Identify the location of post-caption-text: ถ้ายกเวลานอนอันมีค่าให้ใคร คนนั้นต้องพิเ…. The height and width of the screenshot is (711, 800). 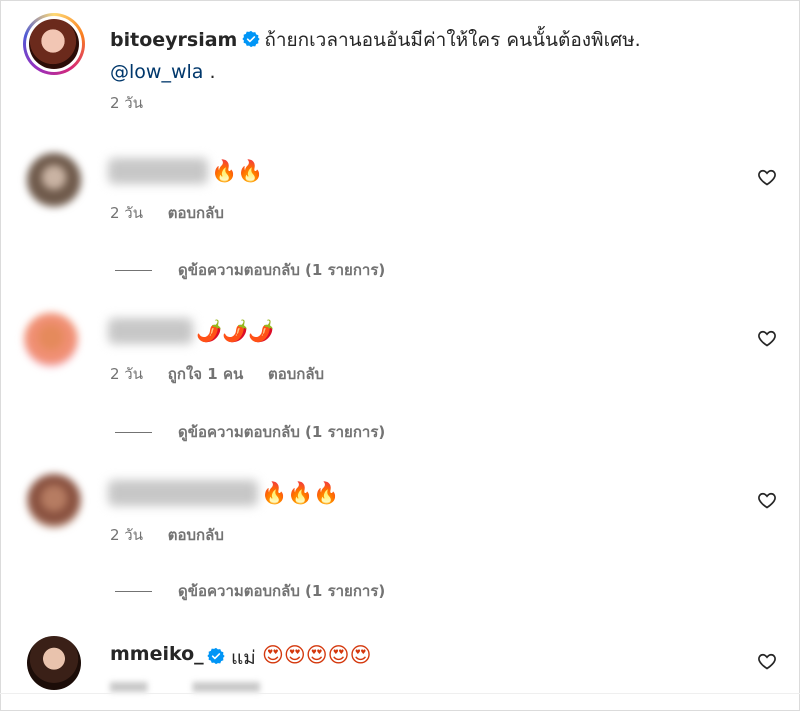
(452, 40).